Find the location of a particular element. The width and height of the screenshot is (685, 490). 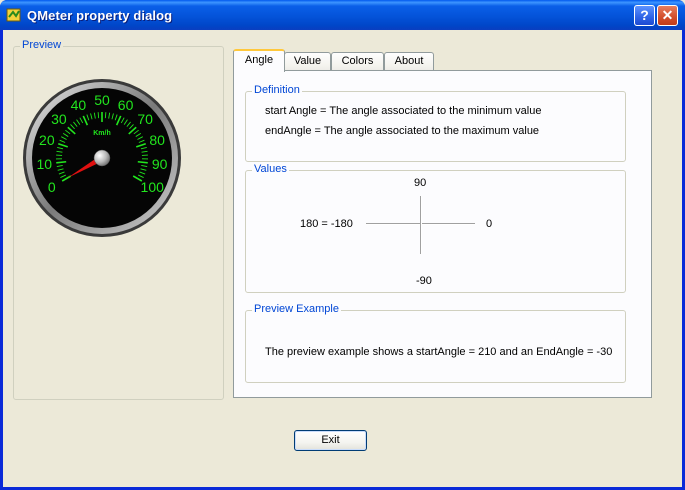

gauge-tick-label: 100 is located at coordinates (153, 187).